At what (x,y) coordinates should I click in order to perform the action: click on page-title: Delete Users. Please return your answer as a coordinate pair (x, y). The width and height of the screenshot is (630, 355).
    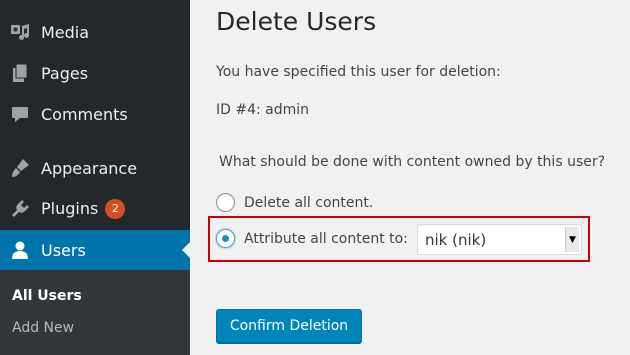
    Looking at the image, I should click on (296, 21).